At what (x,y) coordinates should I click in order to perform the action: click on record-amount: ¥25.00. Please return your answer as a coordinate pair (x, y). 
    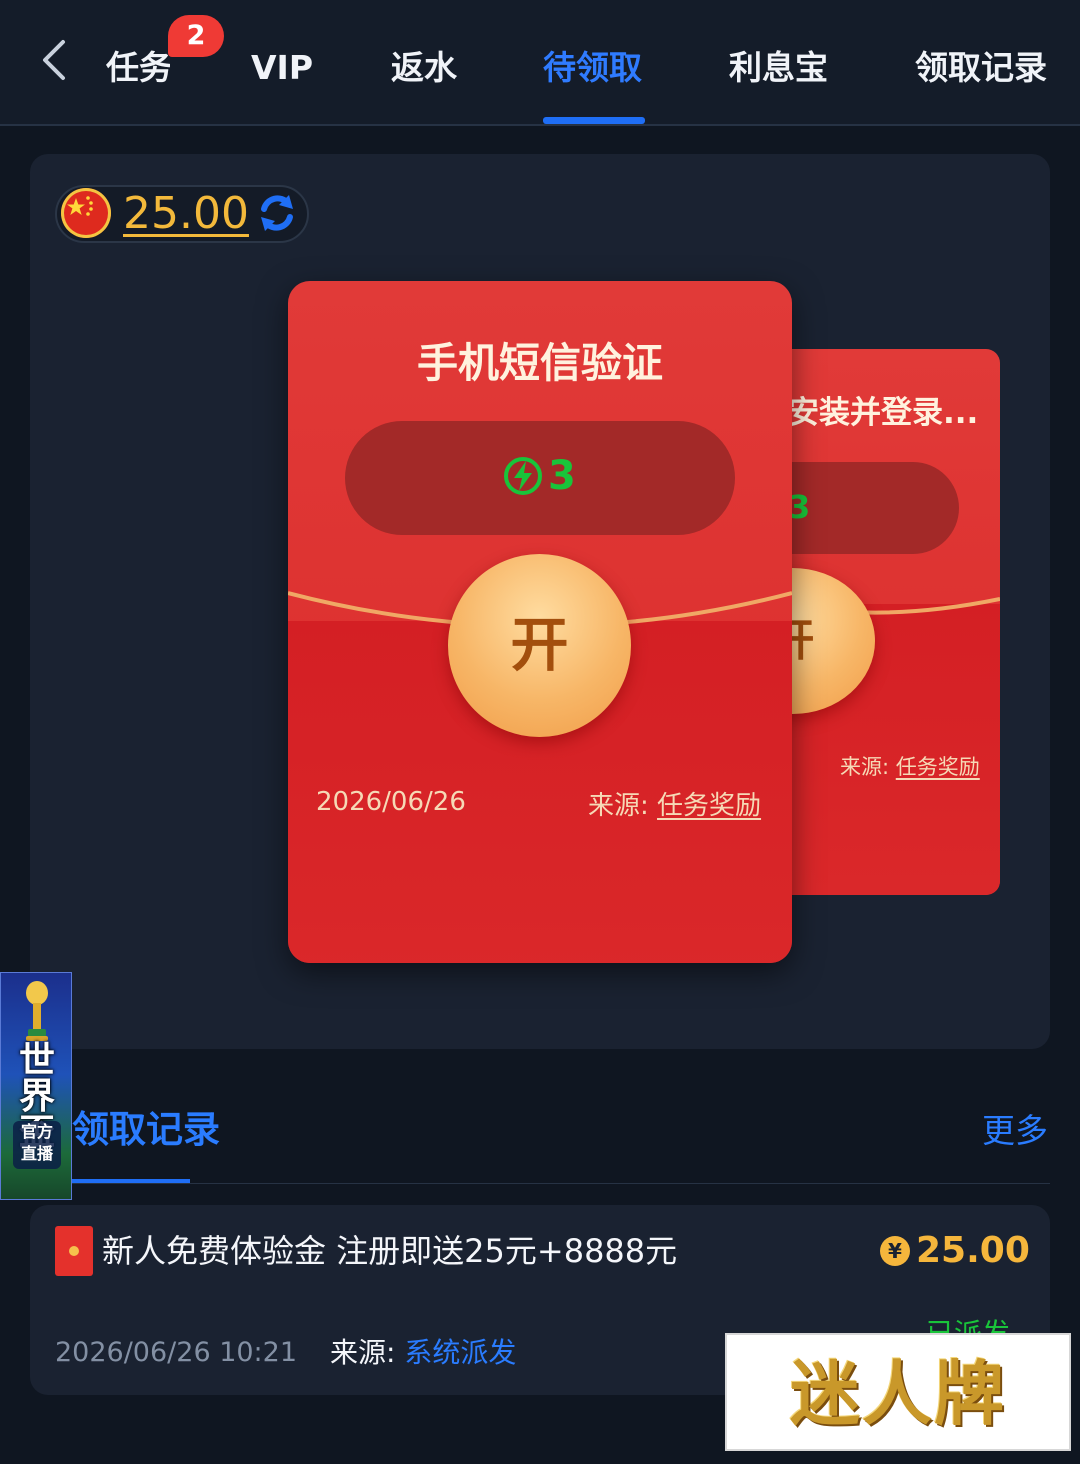
    Looking at the image, I should click on (955, 1251).